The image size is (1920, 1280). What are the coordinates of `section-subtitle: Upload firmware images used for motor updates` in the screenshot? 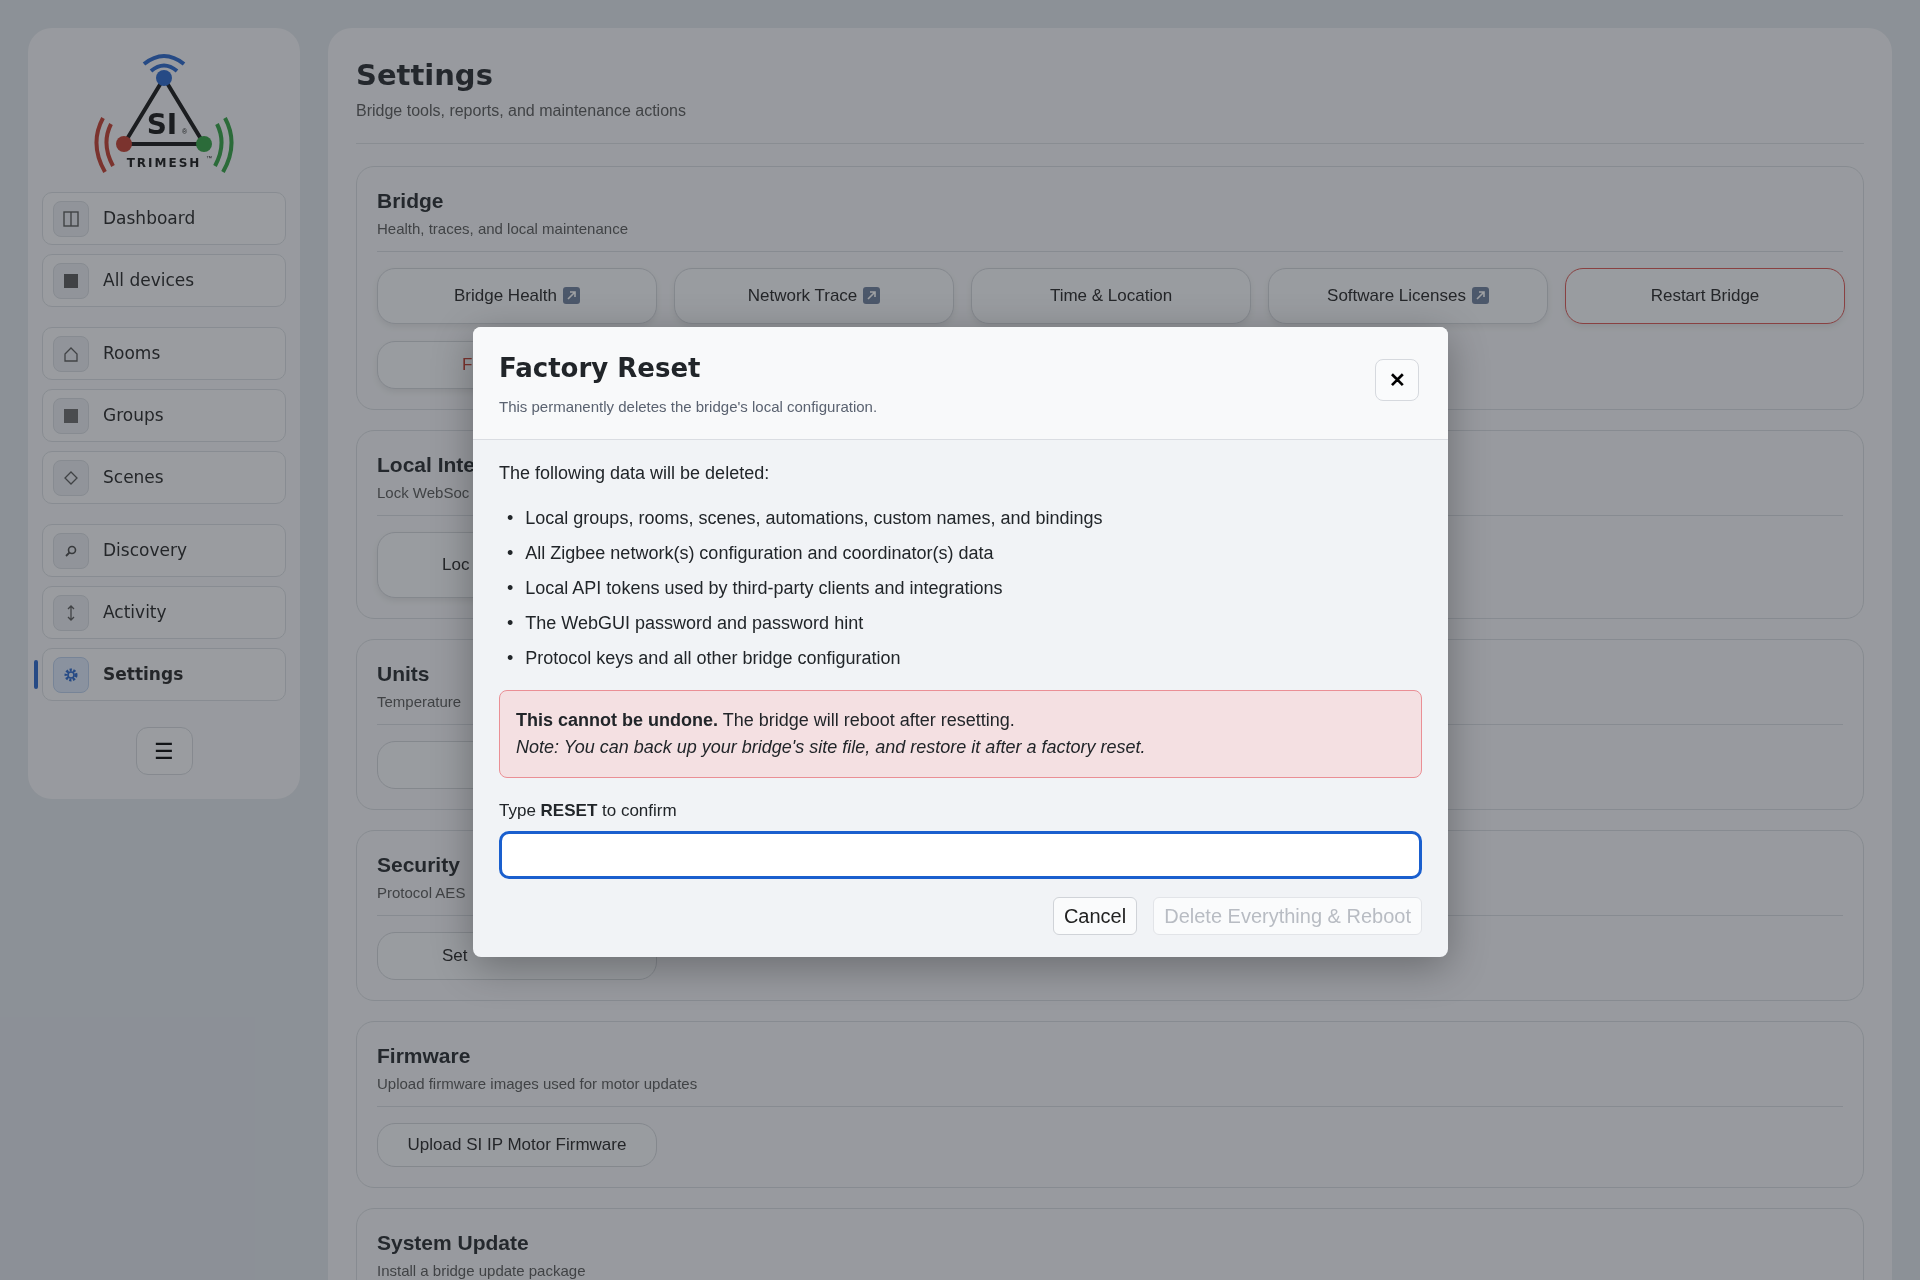 It's located at (537, 1084).